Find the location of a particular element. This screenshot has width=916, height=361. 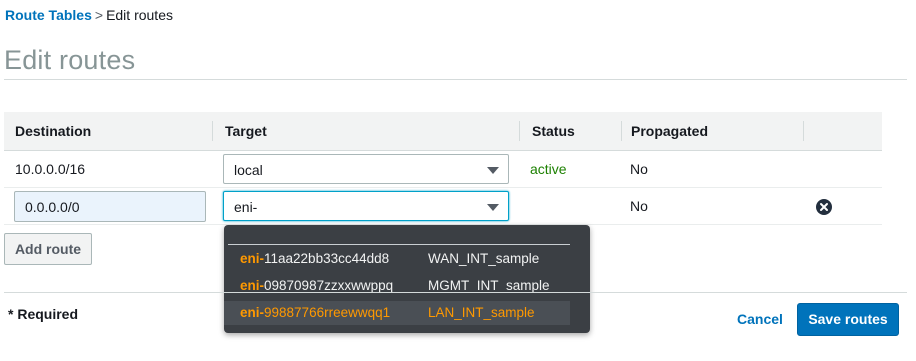

breadcrumb-current: Edit routes is located at coordinates (139, 15).